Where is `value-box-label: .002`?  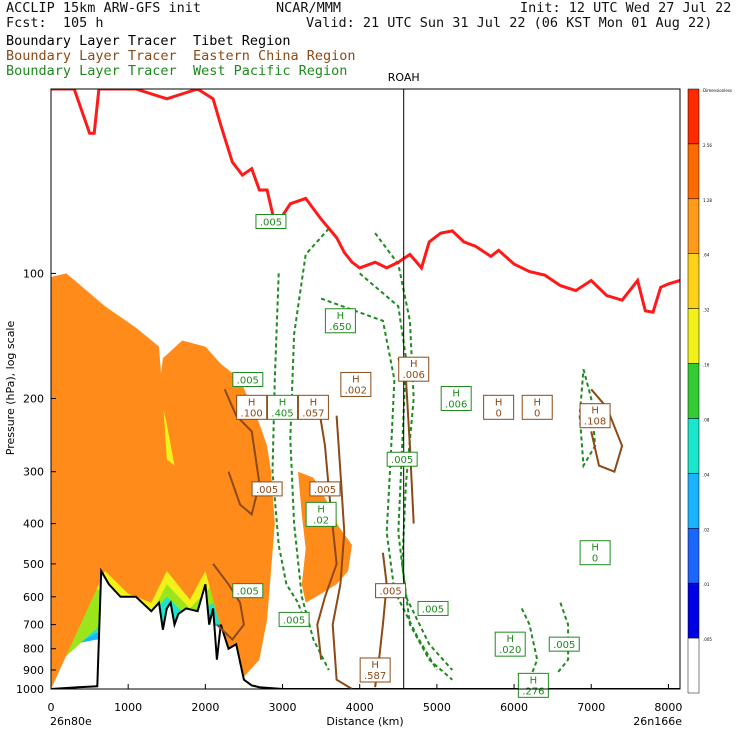 value-box-label: .002 is located at coordinates (356, 390).